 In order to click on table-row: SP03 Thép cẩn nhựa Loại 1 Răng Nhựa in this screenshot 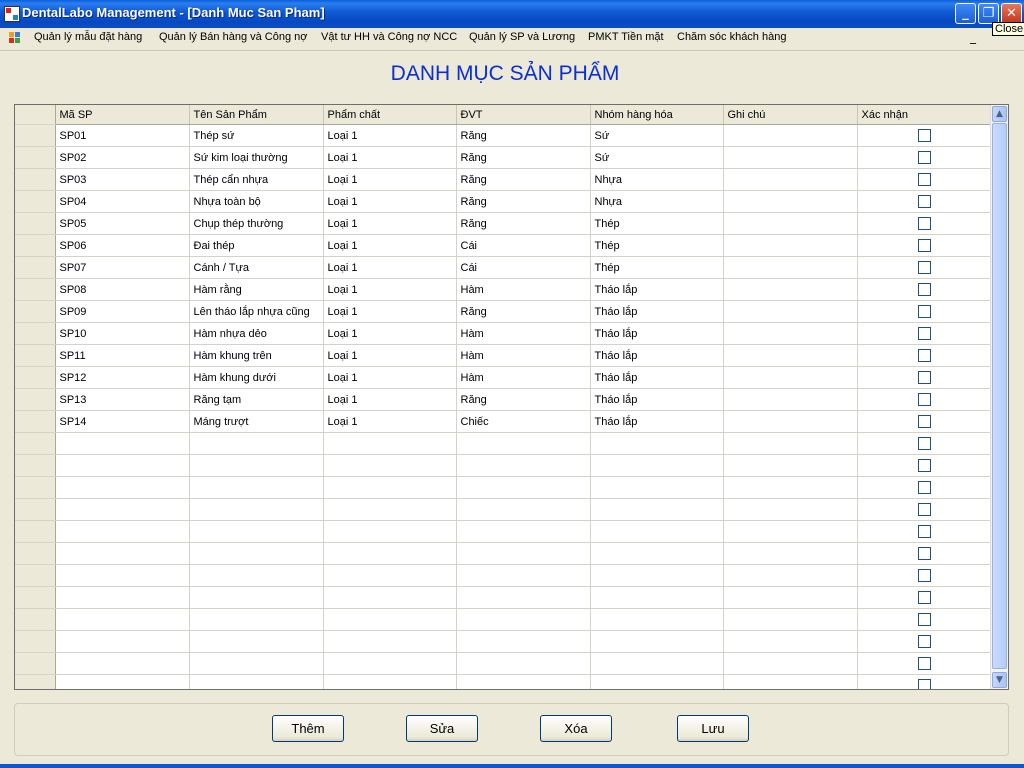, I will do `click(504, 179)`.